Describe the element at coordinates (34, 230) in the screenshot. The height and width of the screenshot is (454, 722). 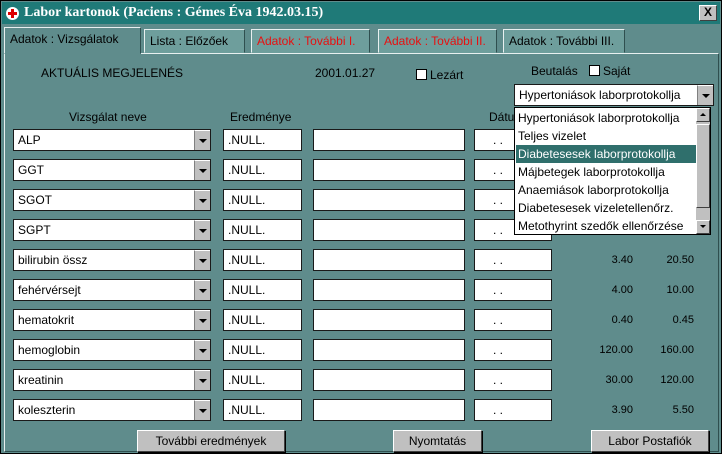
I see `exam-name-value: SGPT` at that location.